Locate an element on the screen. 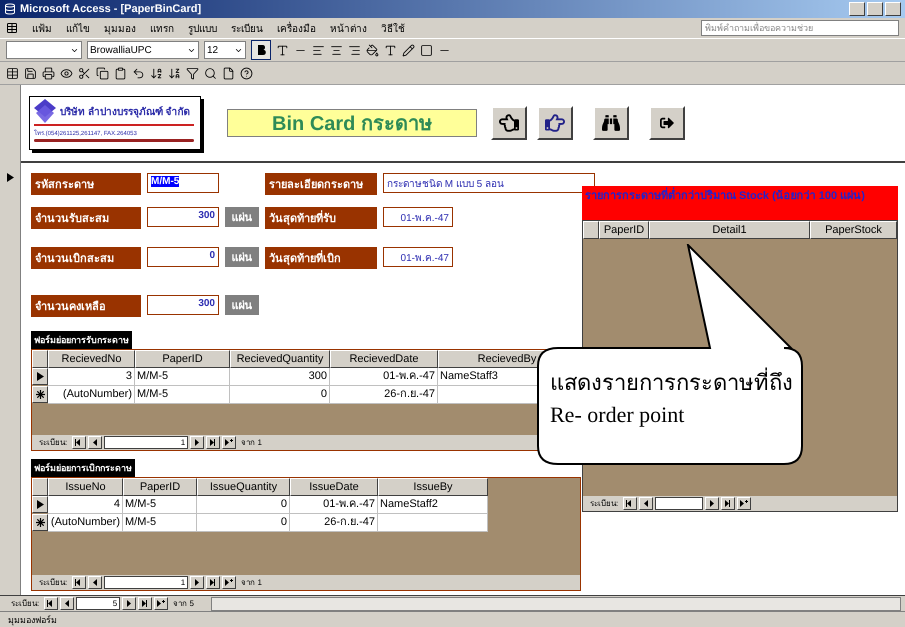 The width and height of the screenshot is (905, 627). align-left-icon is located at coordinates (318, 50).